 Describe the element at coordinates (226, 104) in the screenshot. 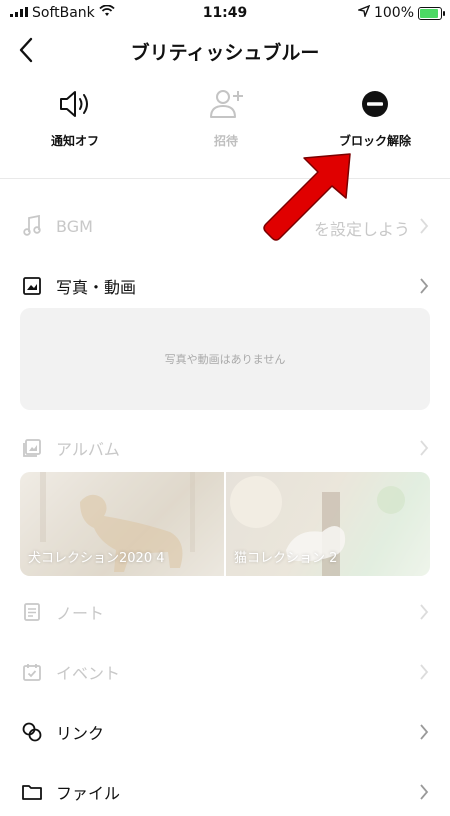

I see `add-user-icon` at that location.